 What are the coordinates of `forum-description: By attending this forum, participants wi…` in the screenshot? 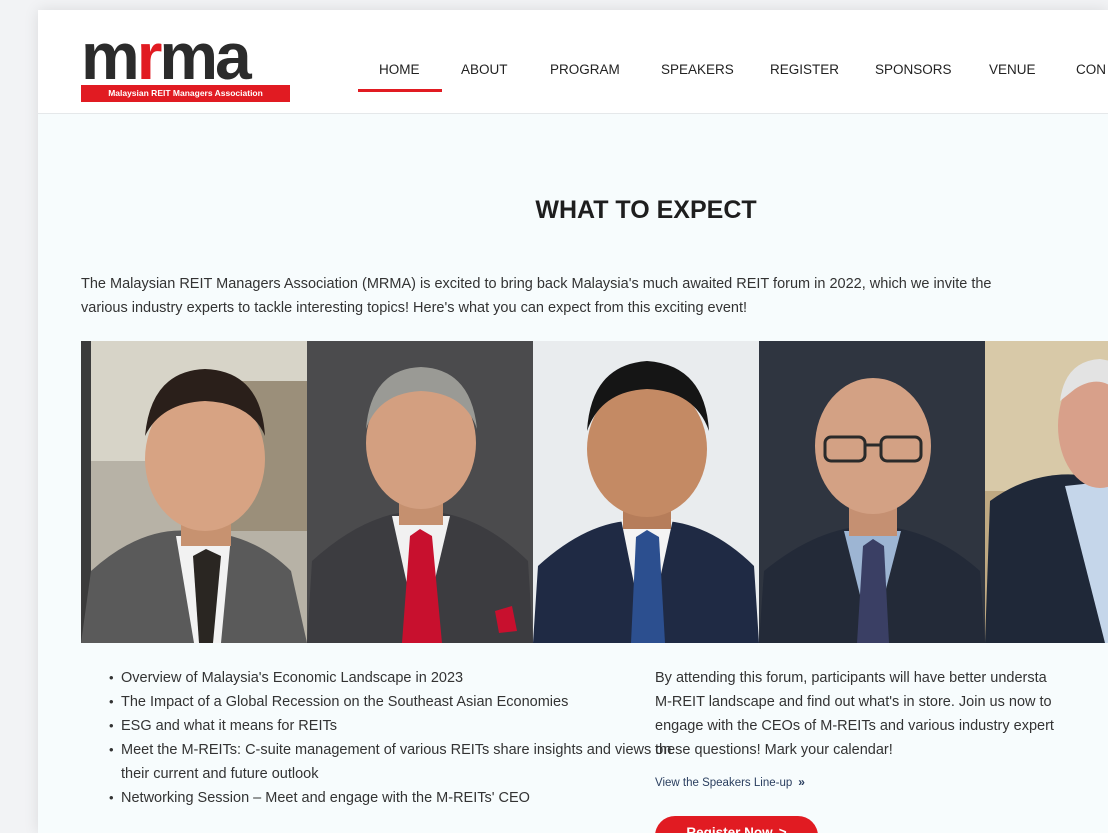 It's located at (881, 714).